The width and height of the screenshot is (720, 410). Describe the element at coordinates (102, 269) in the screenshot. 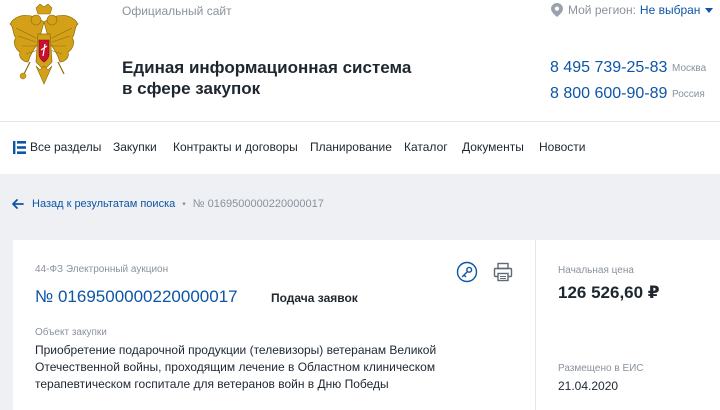

I see `law-type: 44-ФЗ Электронный аукцион` at that location.